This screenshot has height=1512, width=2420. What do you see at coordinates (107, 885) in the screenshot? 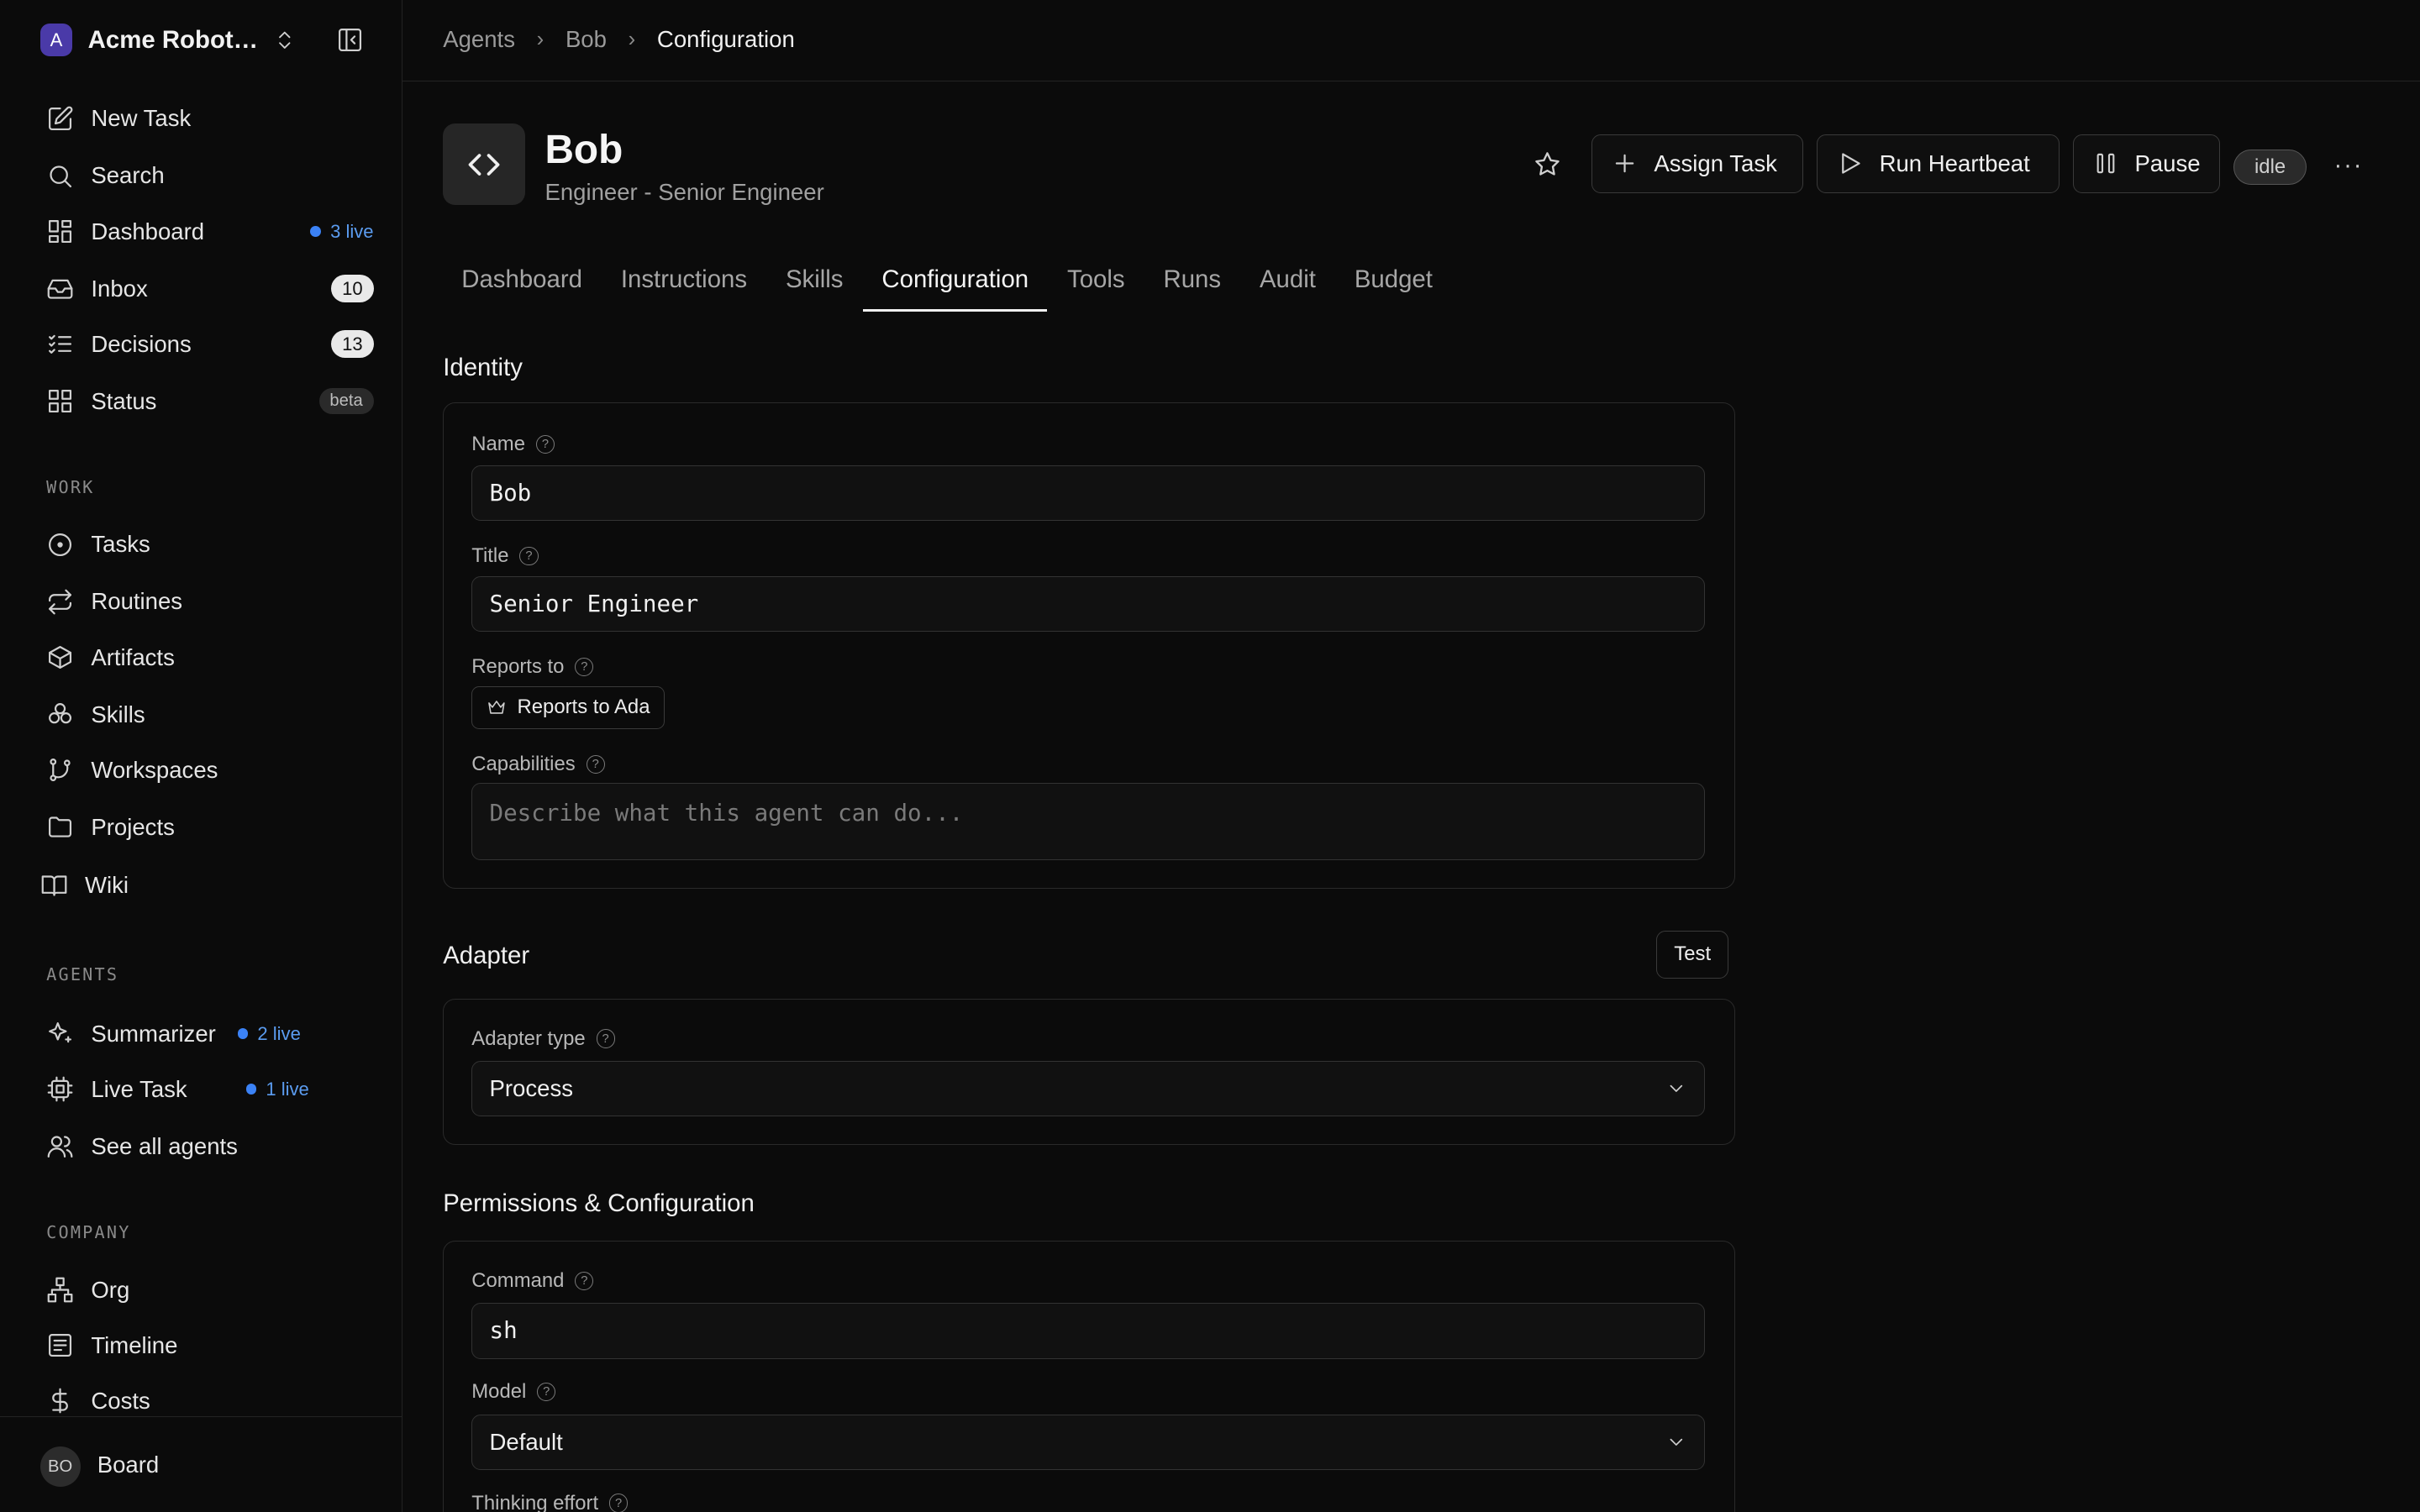
I see `nav-label: Wiki` at bounding box center [107, 885].